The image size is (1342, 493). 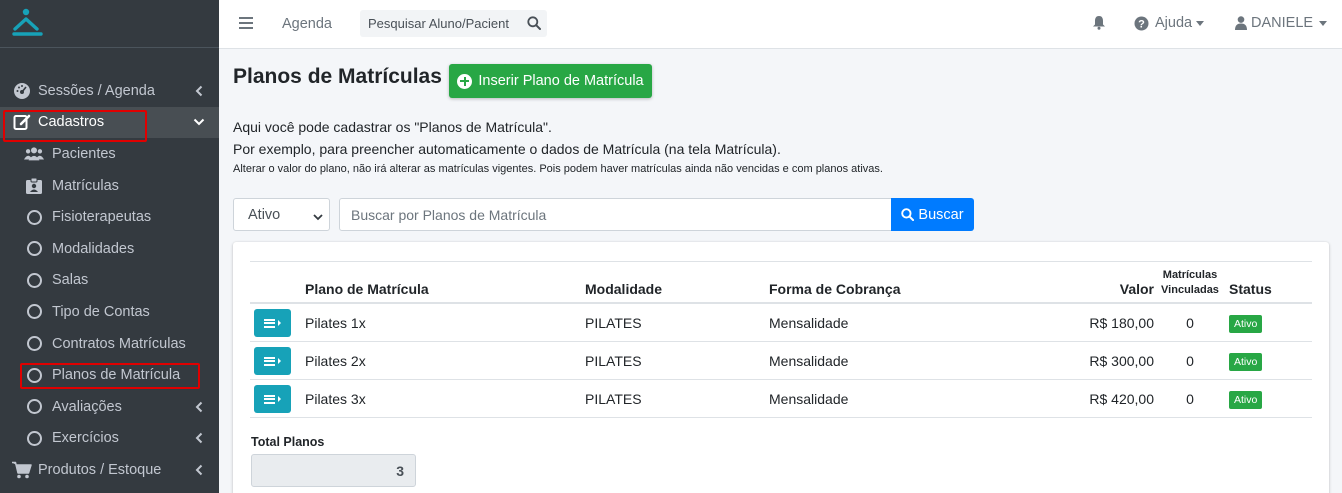 What do you see at coordinates (835, 289) in the screenshot?
I see `header-billing: Forma de Cobrança` at bounding box center [835, 289].